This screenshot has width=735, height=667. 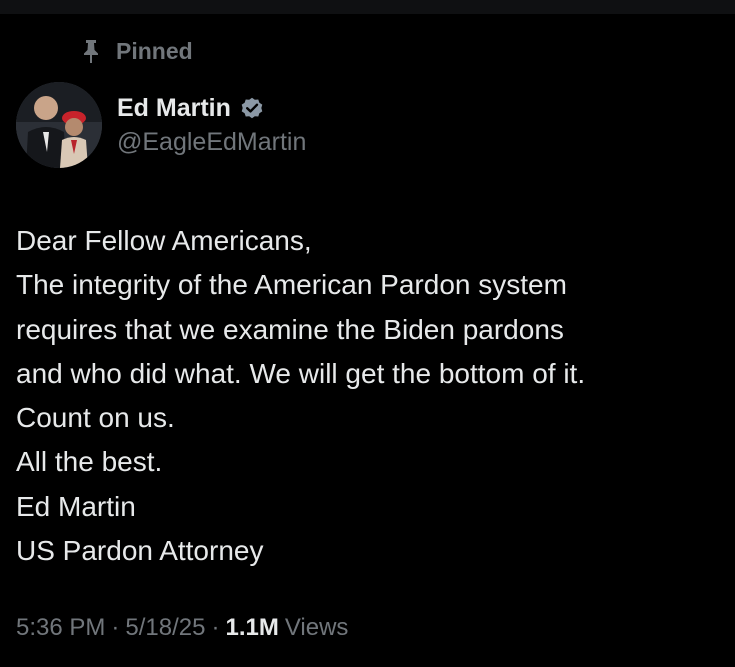 I want to click on views-count: 1.1M, so click(x=251, y=628).